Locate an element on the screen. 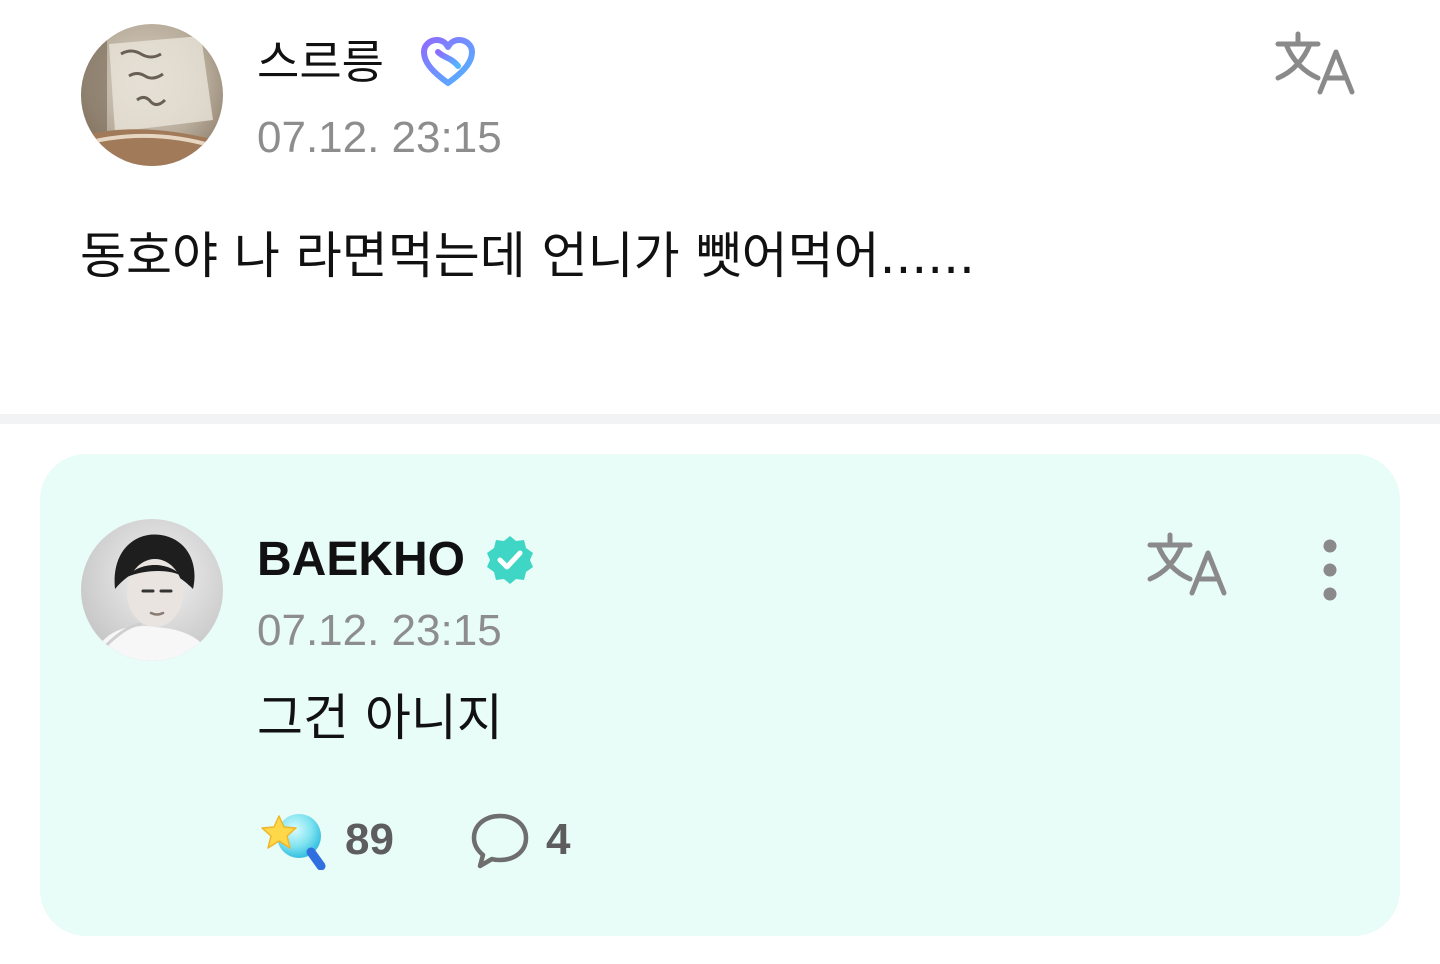 Image resolution: width=1440 pixels, height=964 pixels. comment-count: 4 is located at coordinates (558, 839).